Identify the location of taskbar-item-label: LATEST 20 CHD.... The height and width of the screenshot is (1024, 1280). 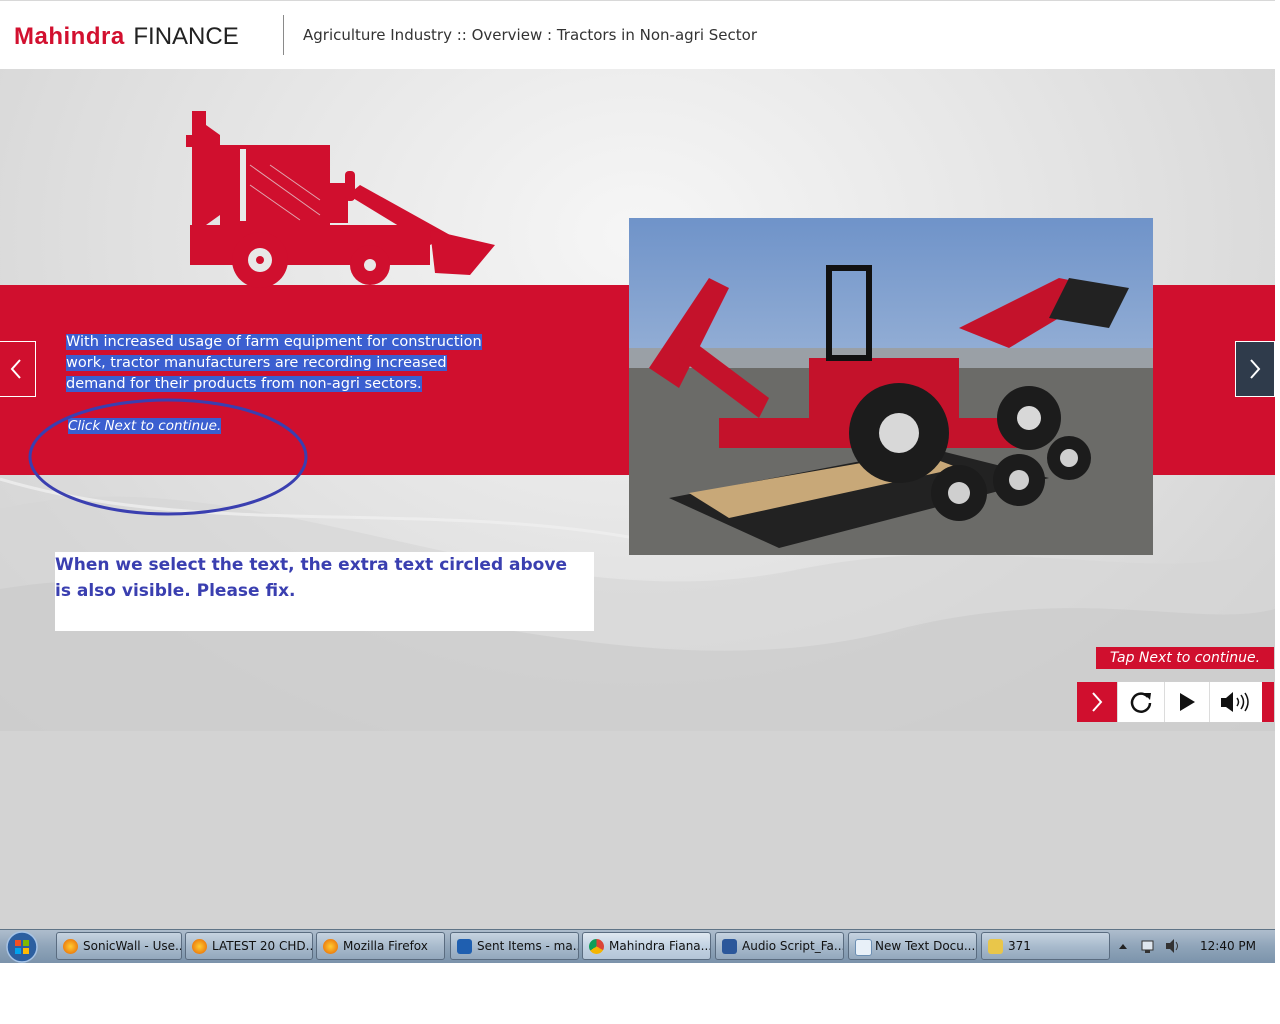
(262, 946).